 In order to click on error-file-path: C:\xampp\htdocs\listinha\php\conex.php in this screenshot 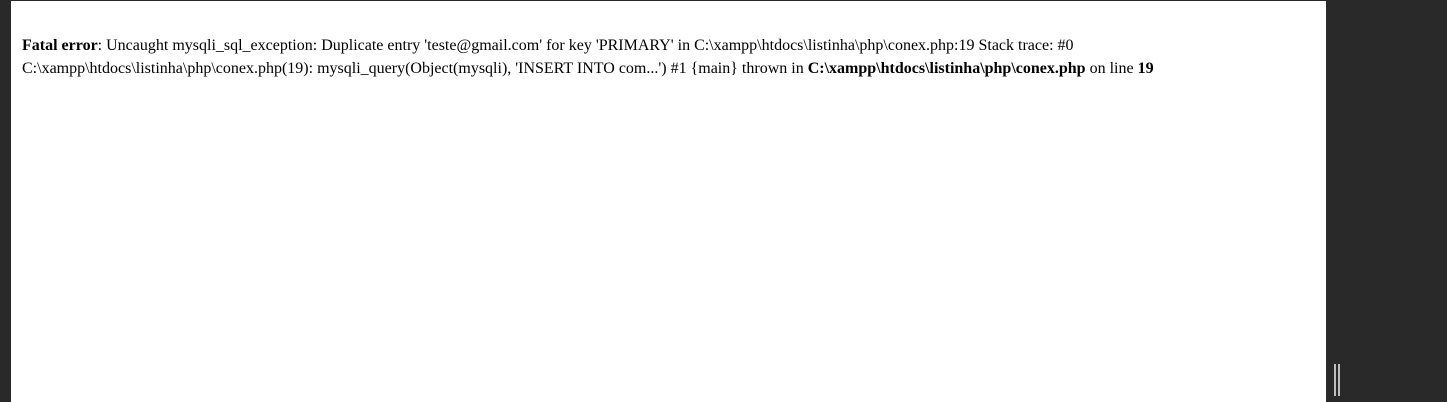, I will do `click(946, 68)`.